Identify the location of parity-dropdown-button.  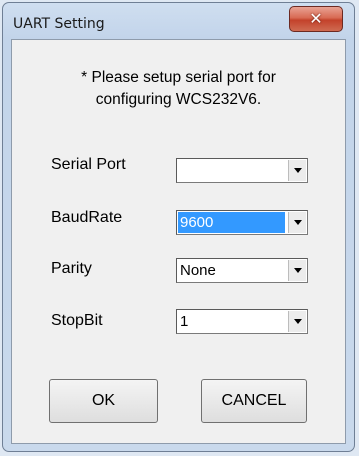
(297, 270).